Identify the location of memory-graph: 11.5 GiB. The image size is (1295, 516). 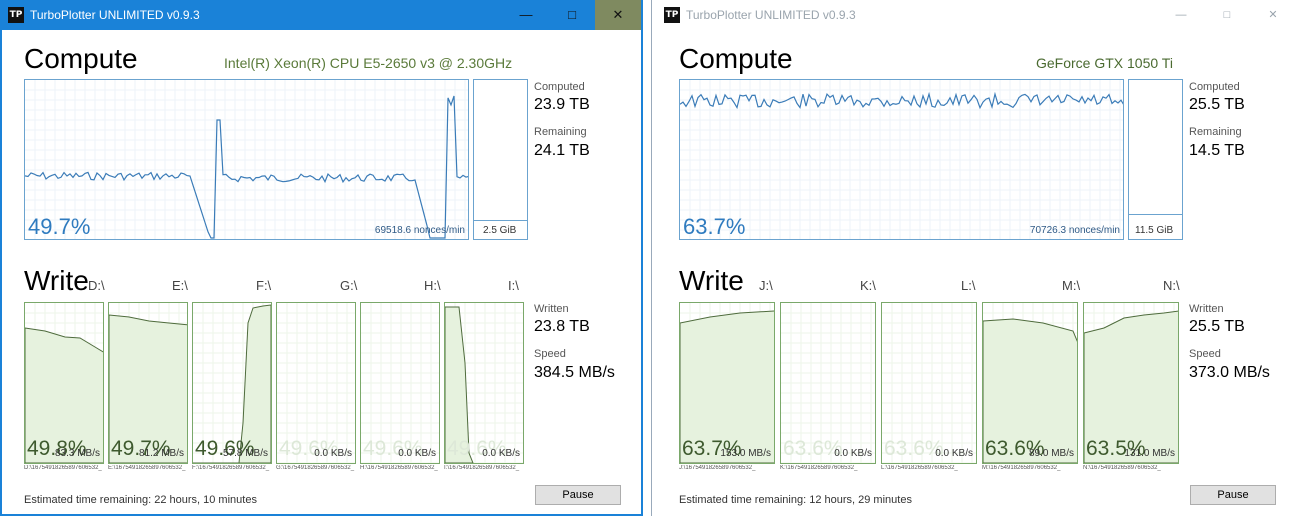
(1155, 159).